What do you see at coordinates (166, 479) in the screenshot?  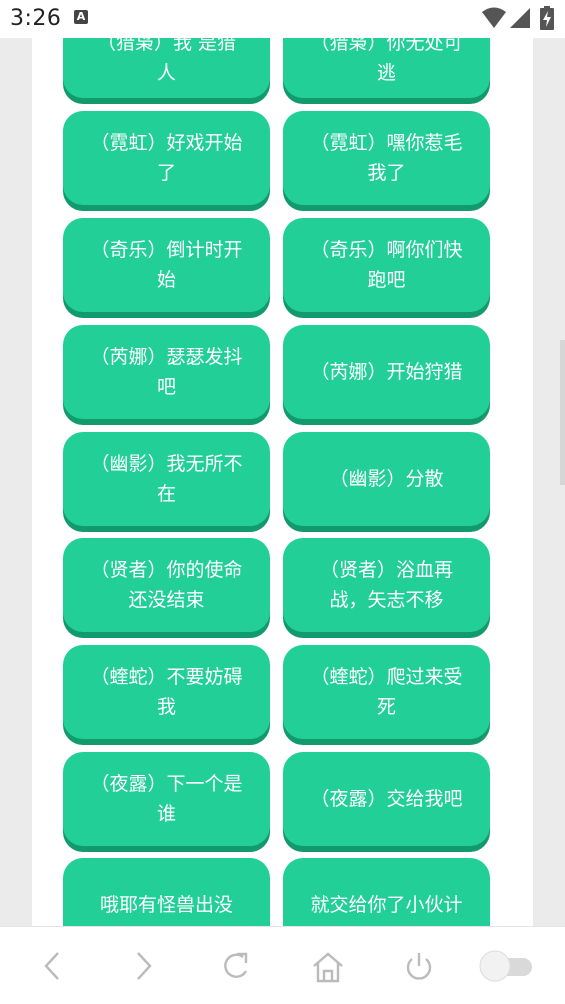 I see `sound-button: （幽影）我无所不在` at bounding box center [166, 479].